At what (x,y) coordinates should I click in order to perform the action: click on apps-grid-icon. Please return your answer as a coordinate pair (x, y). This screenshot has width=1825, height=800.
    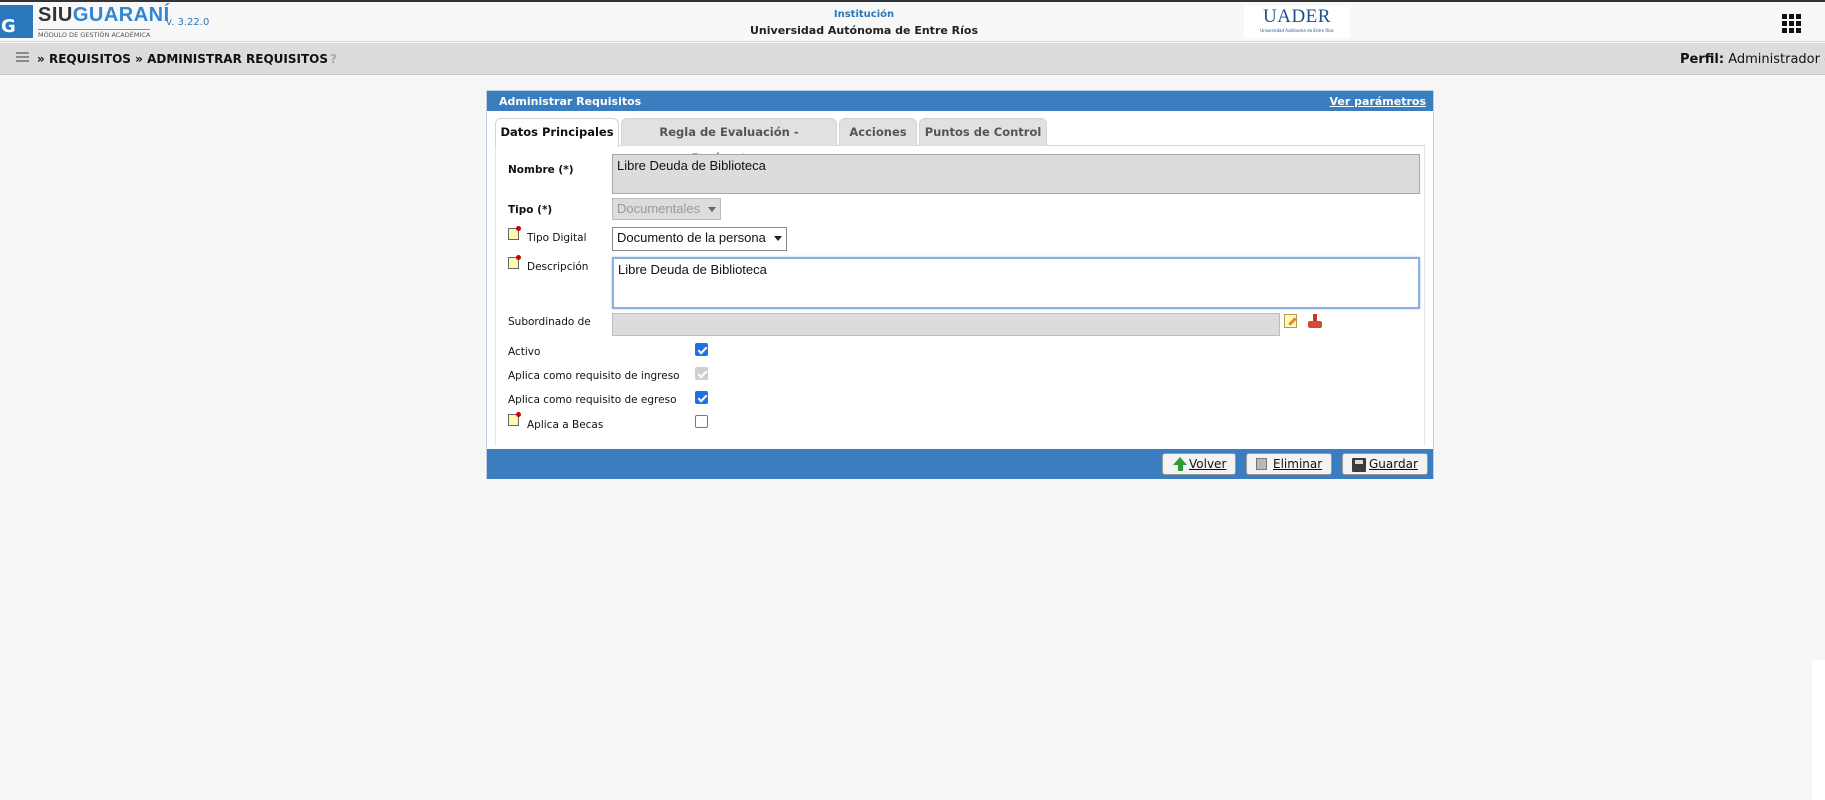
    Looking at the image, I should click on (1791, 23).